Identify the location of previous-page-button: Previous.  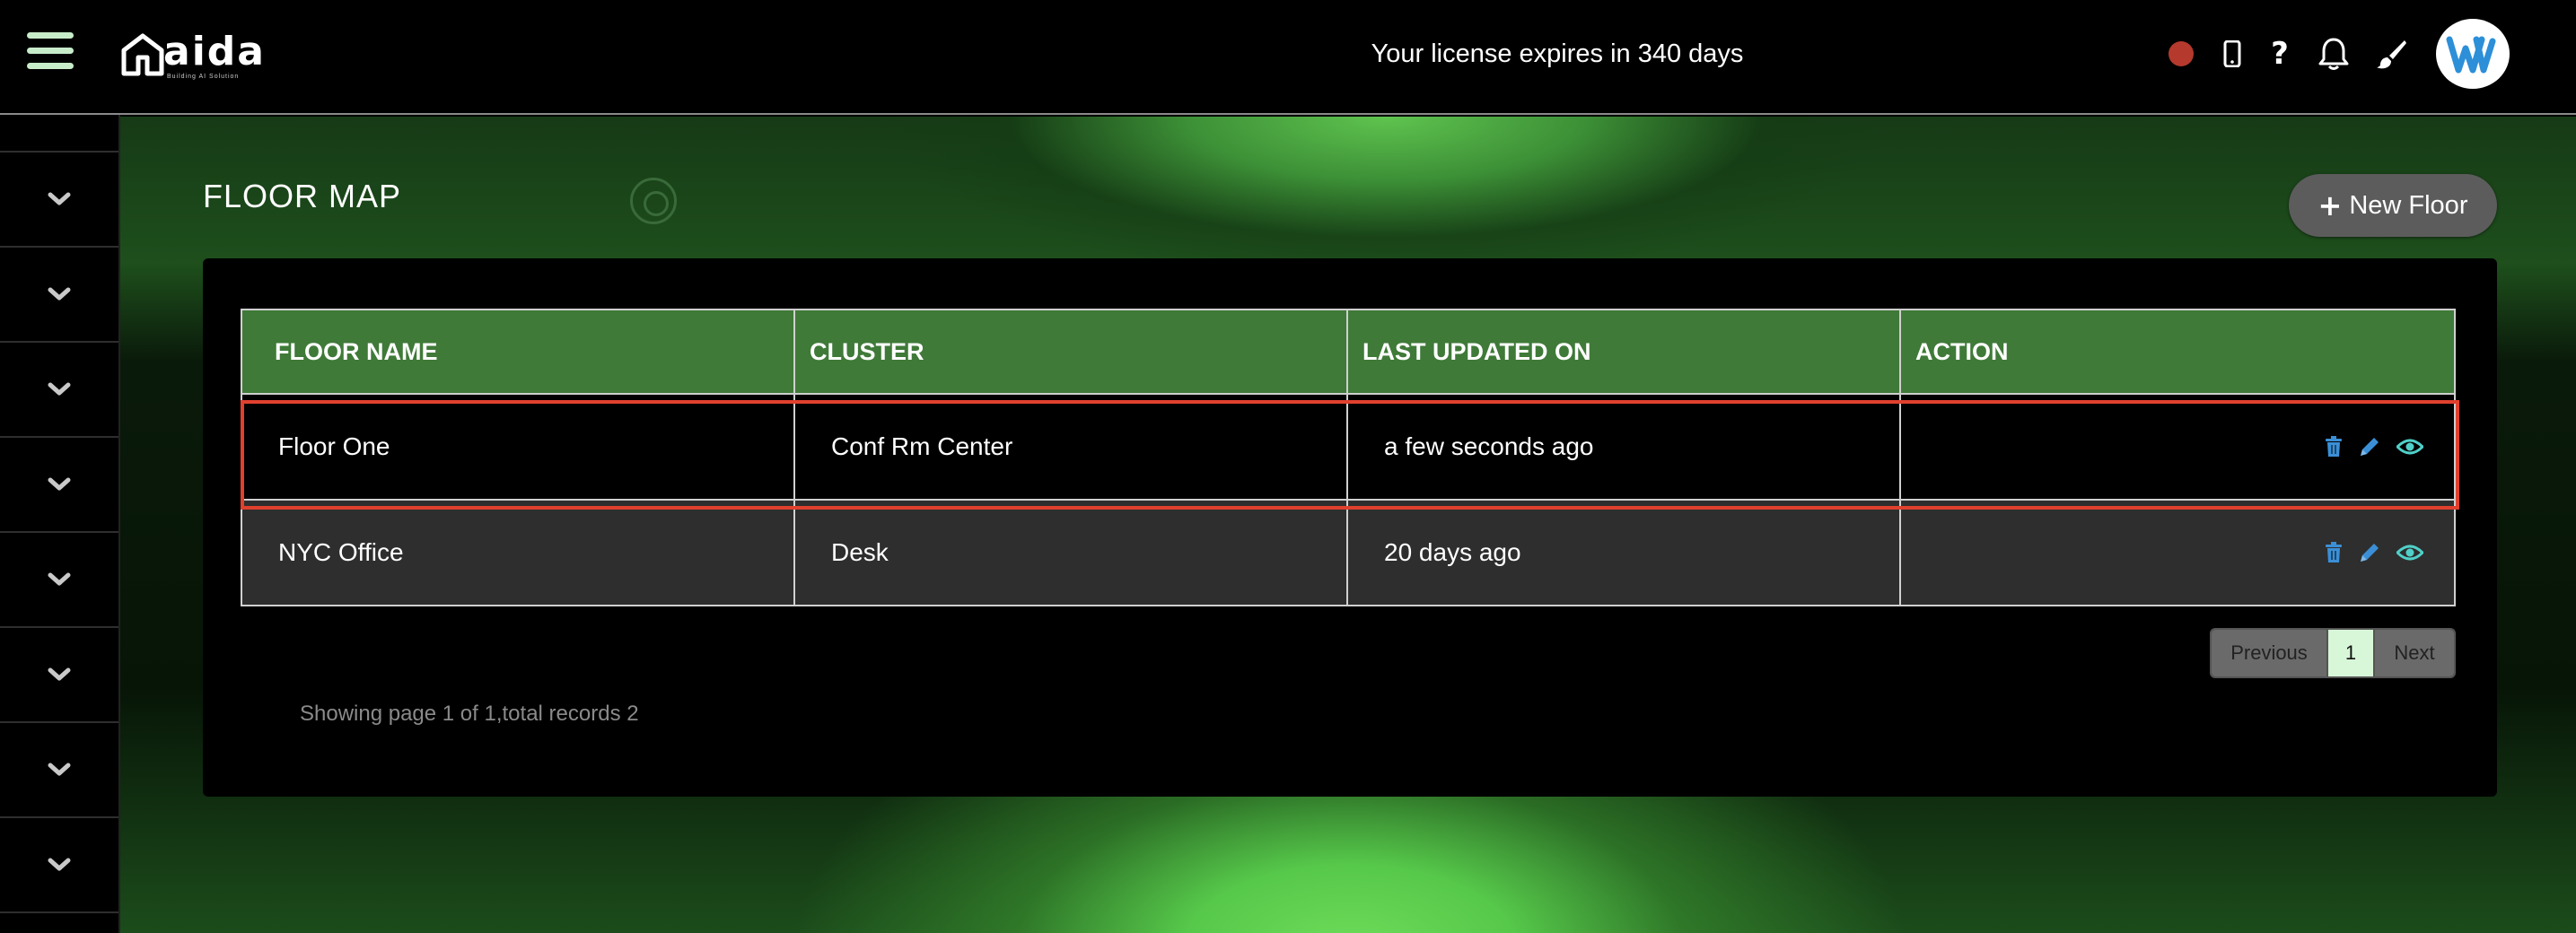
(2270, 653).